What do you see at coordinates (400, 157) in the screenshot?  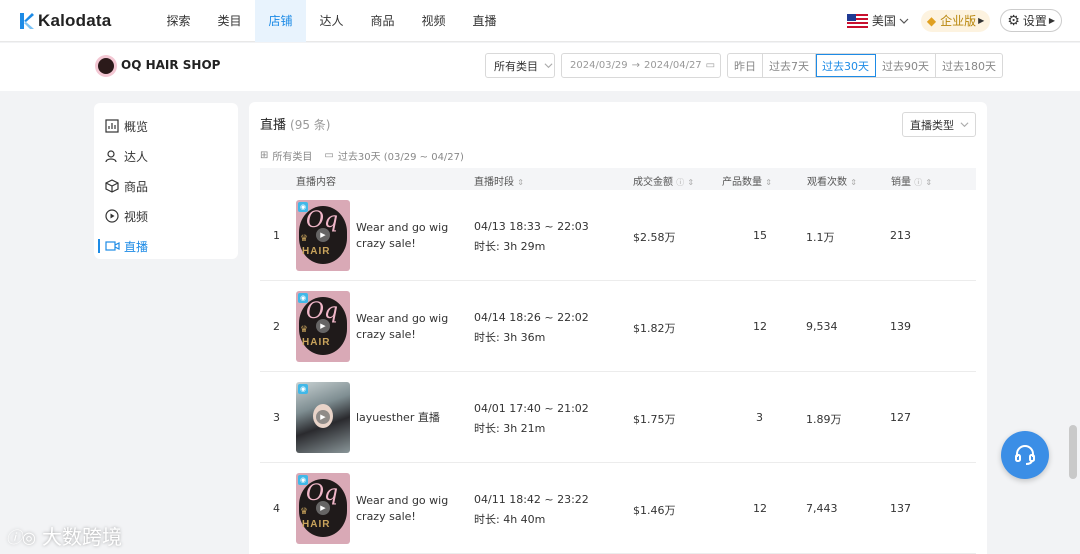 I see `filter-period-label: 过去30天 (03/29 ~ 04/27)` at bounding box center [400, 157].